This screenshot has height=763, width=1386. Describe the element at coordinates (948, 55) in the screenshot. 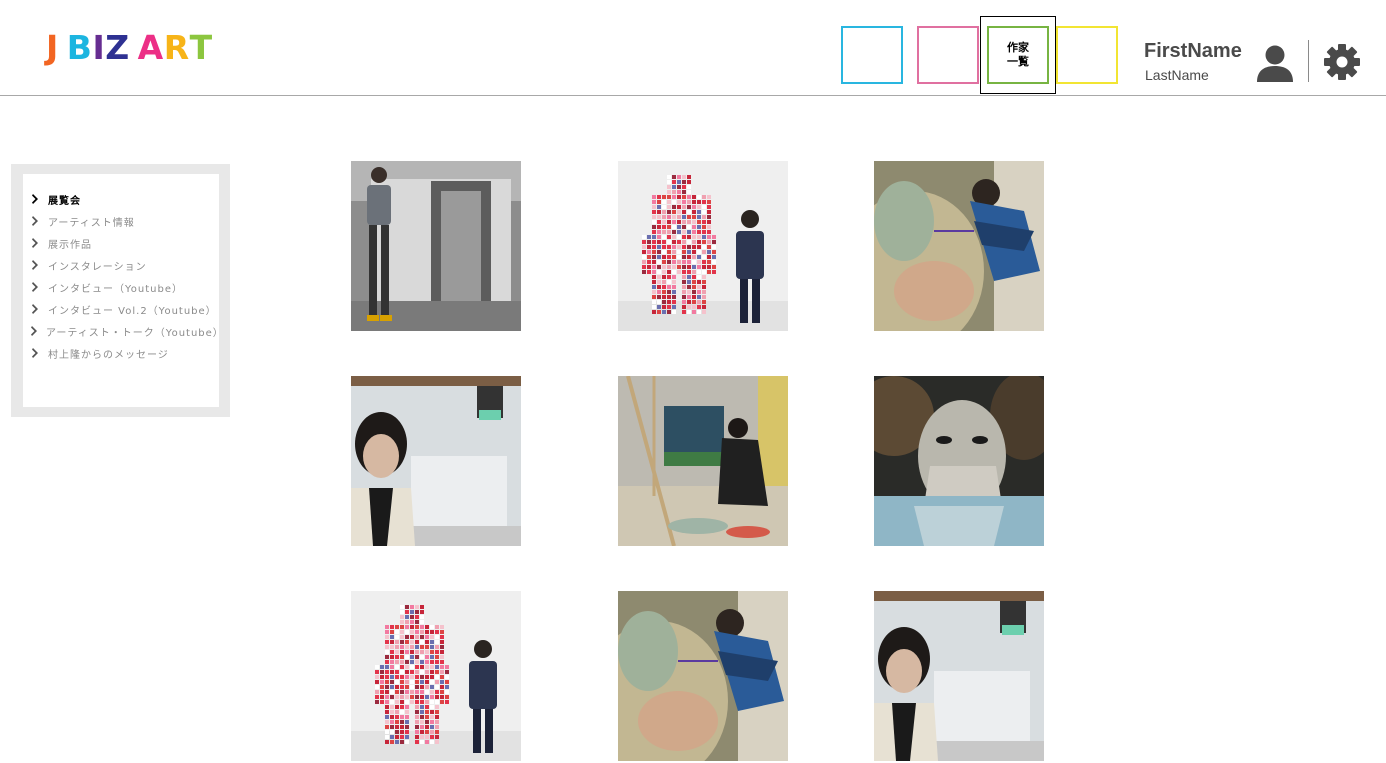

I see `nav-box-pink` at that location.